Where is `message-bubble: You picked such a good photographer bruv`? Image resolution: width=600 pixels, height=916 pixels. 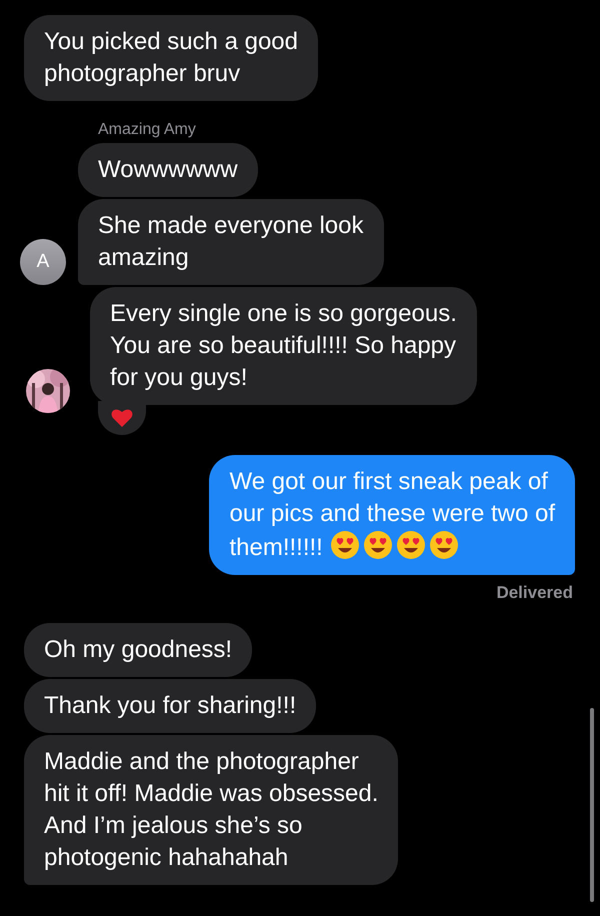
message-bubble: You picked such a good photographer bruv is located at coordinates (171, 58).